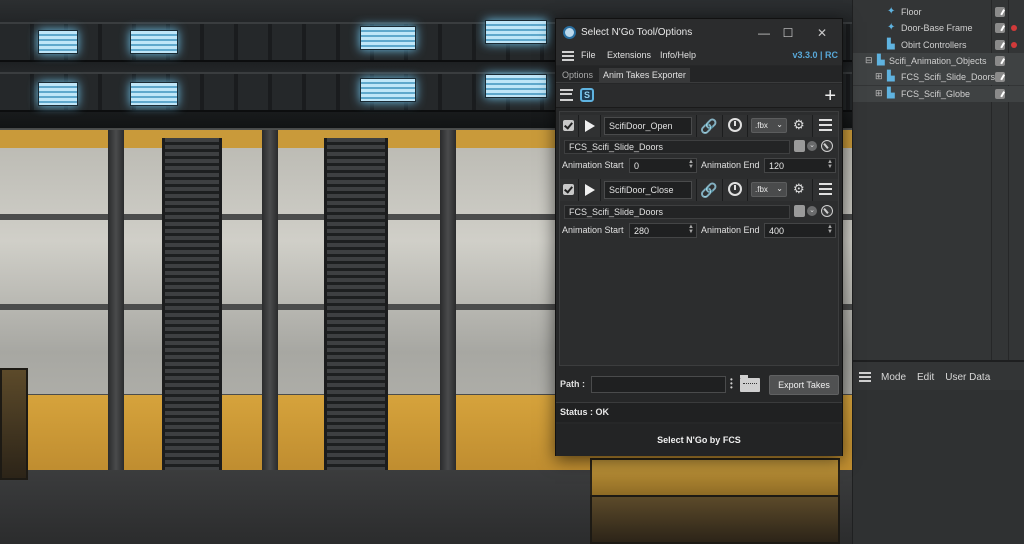  What do you see at coordinates (938, 12) in the screenshot?
I see `tree-item: ✦ Floor` at bounding box center [938, 12].